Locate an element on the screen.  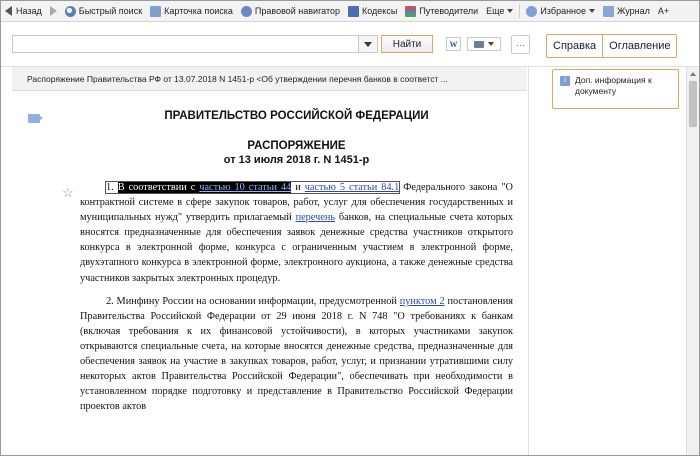
paragraph-1-number: 1. is located at coordinates (110, 187).